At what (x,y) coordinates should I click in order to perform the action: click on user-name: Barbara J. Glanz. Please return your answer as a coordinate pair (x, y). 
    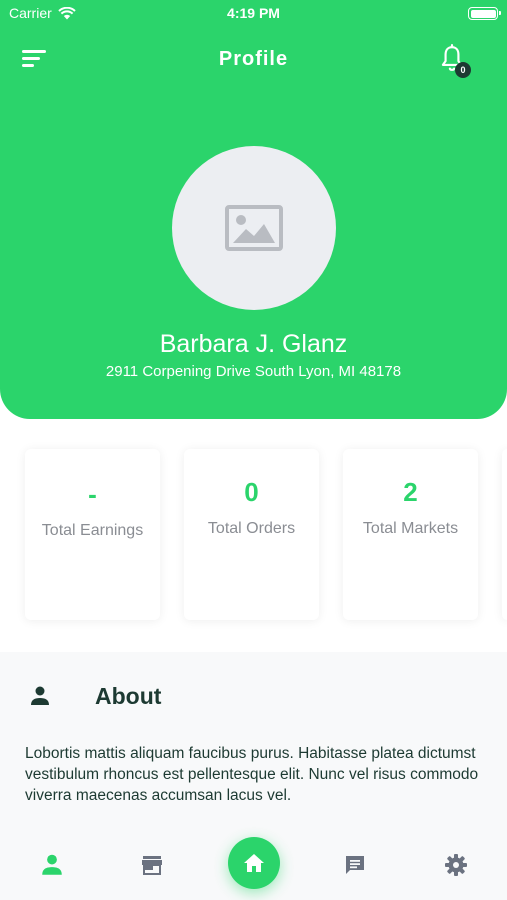
    Looking at the image, I should click on (253, 344).